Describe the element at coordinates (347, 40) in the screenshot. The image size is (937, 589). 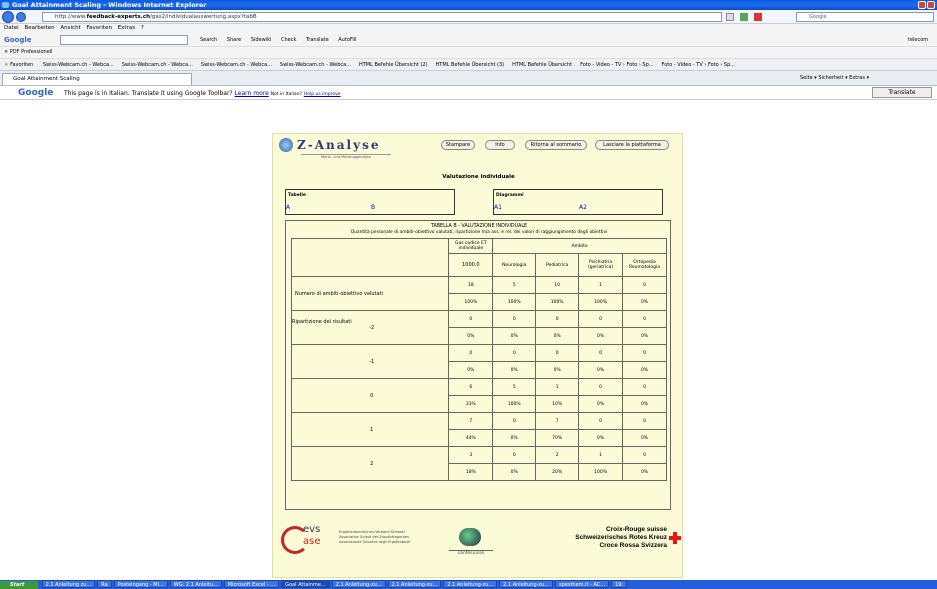
I see `toolbar-autofill: AutoFill` at that location.